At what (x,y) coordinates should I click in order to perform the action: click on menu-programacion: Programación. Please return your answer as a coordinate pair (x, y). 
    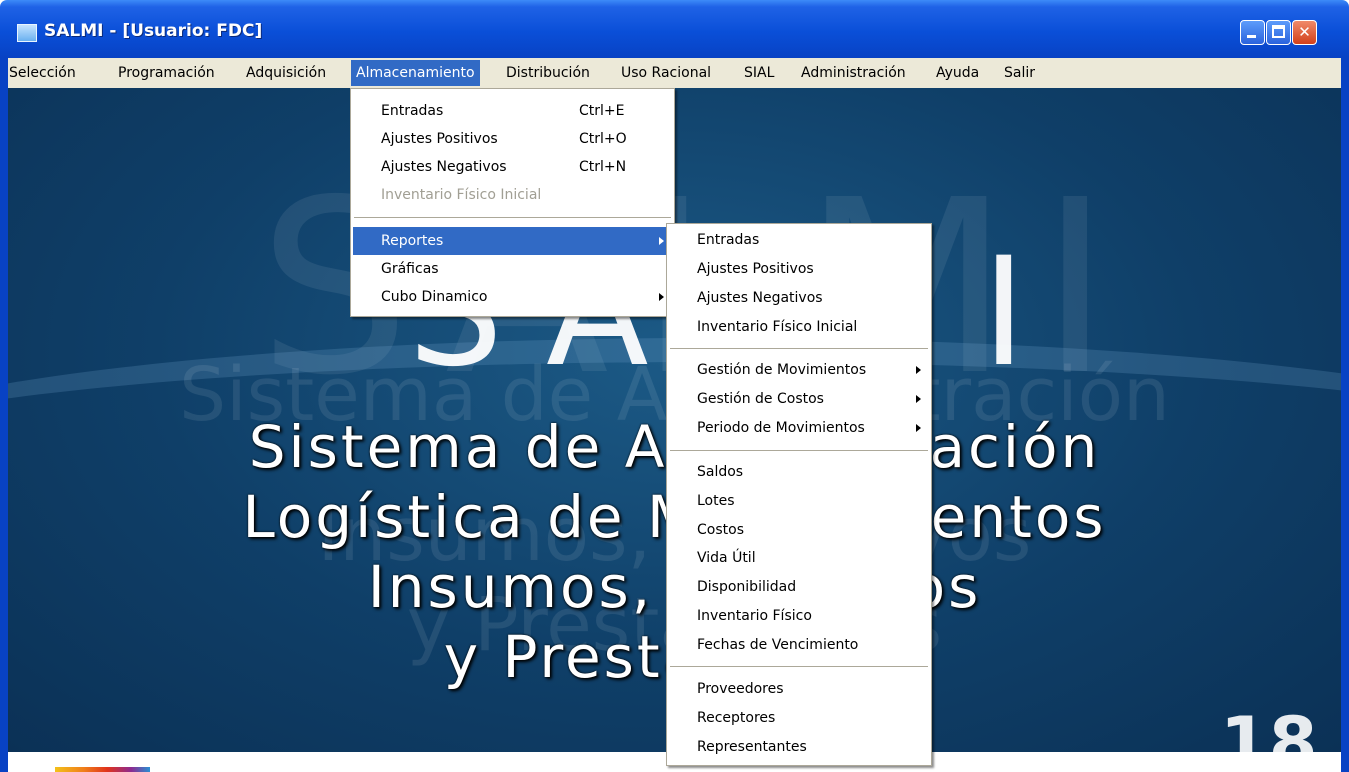
    Looking at the image, I should click on (166, 73).